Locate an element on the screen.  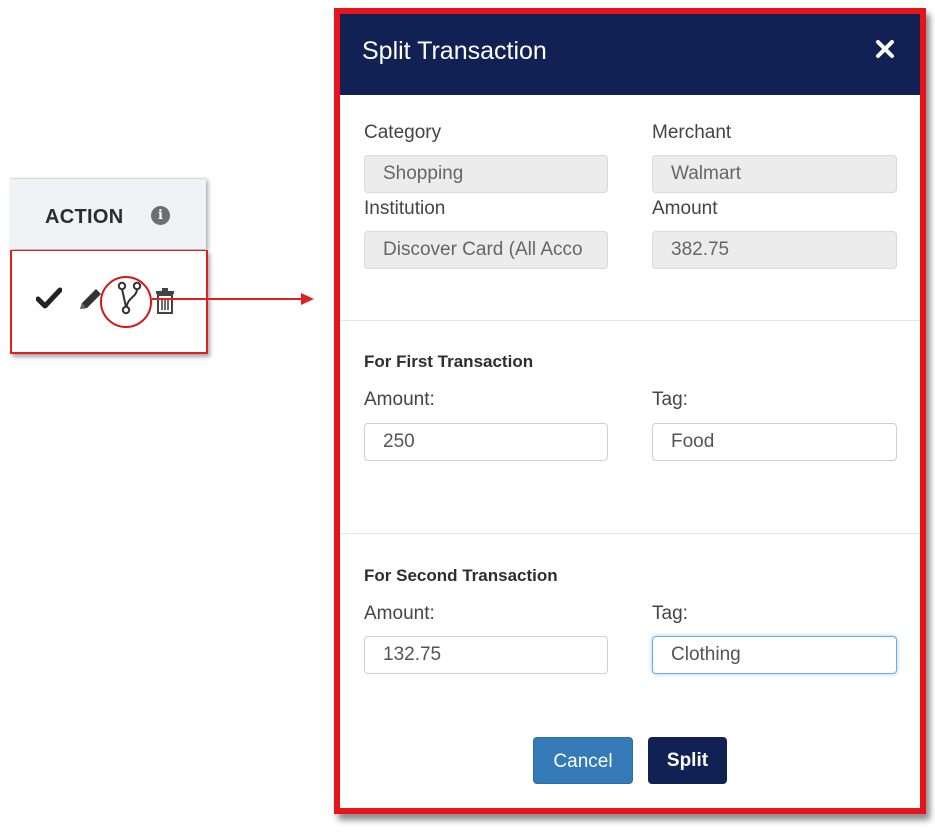
callout-arrow-head is located at coordinates (307, 299).